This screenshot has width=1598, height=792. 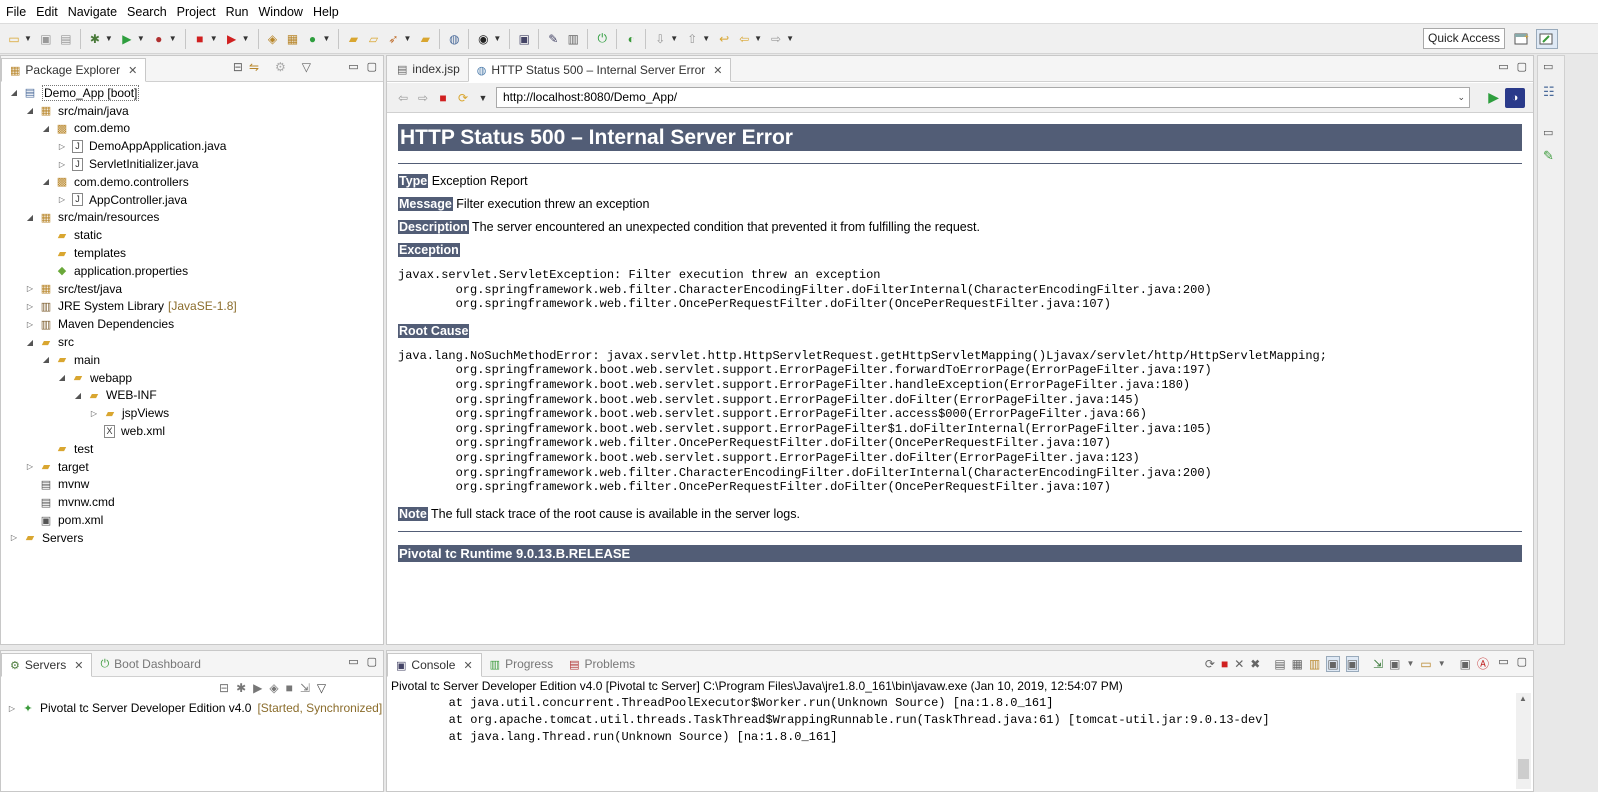 I want to click on tree-item: ▰ templates, so click(x=192, y=253).